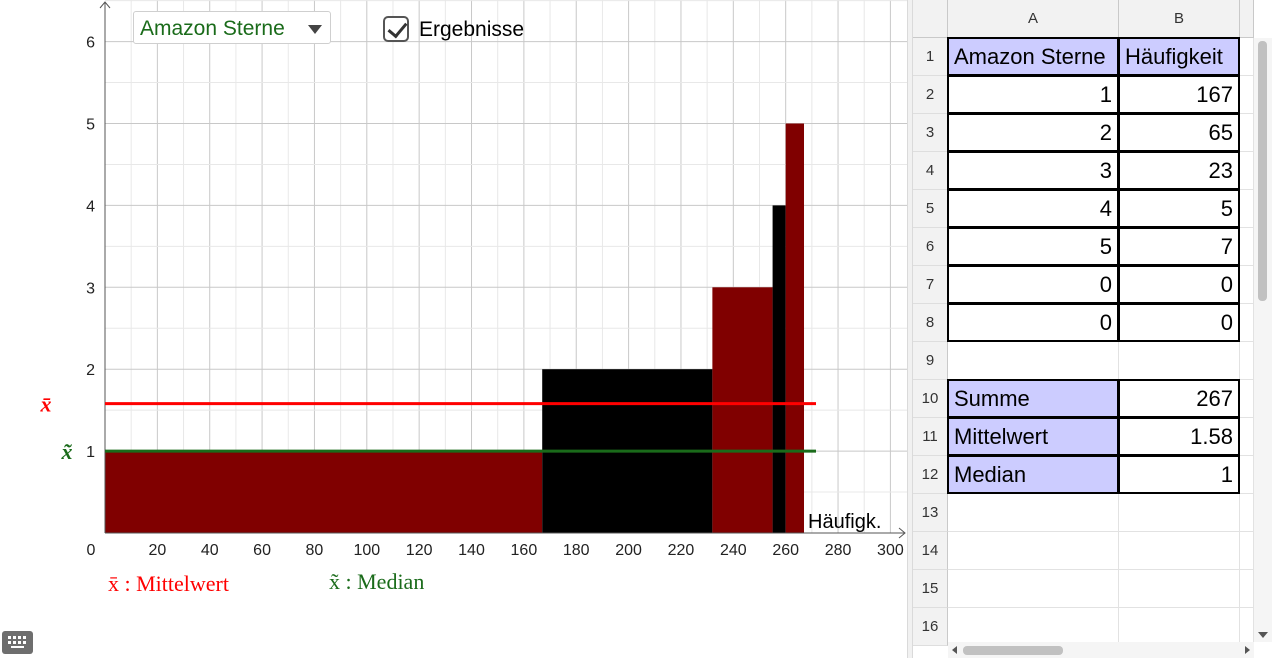  What do you see at coordinates (1262, 171) in the screenshot?
I see `vertical-scrollbar-thumb` at bounding box center [1262, 171].